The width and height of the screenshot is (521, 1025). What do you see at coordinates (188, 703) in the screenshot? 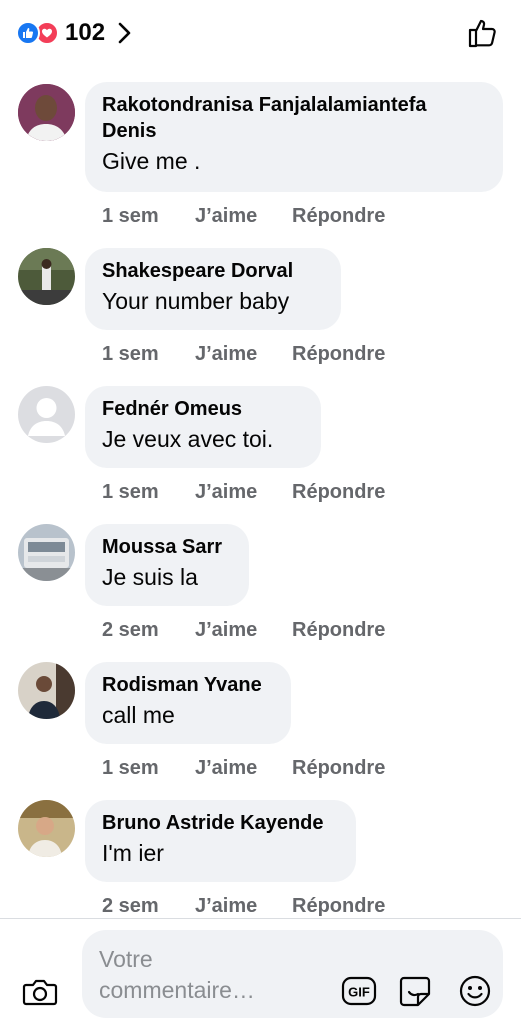
I see `comment-bubble: Rodisman Yvane call me` at bounding box center [188, 703].